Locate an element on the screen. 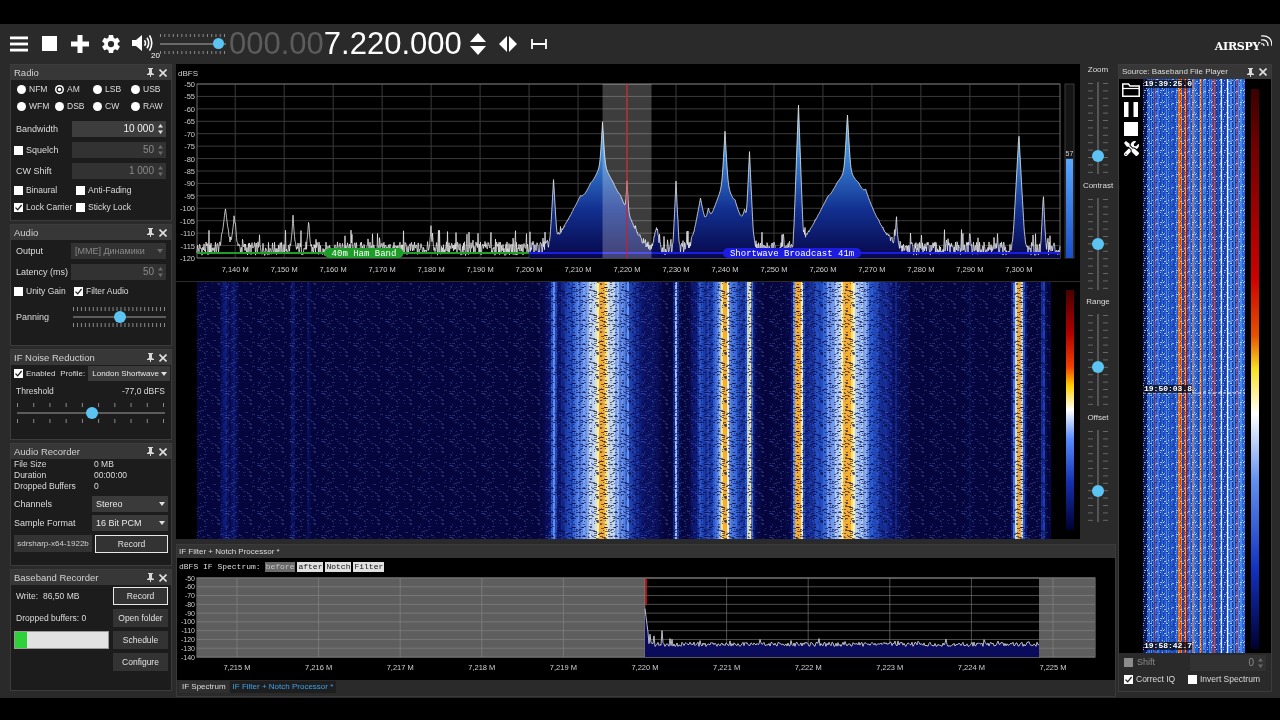 The image size is (1280, 720). stat-label: Dropped Buffers is located at coordinates (45, 486).